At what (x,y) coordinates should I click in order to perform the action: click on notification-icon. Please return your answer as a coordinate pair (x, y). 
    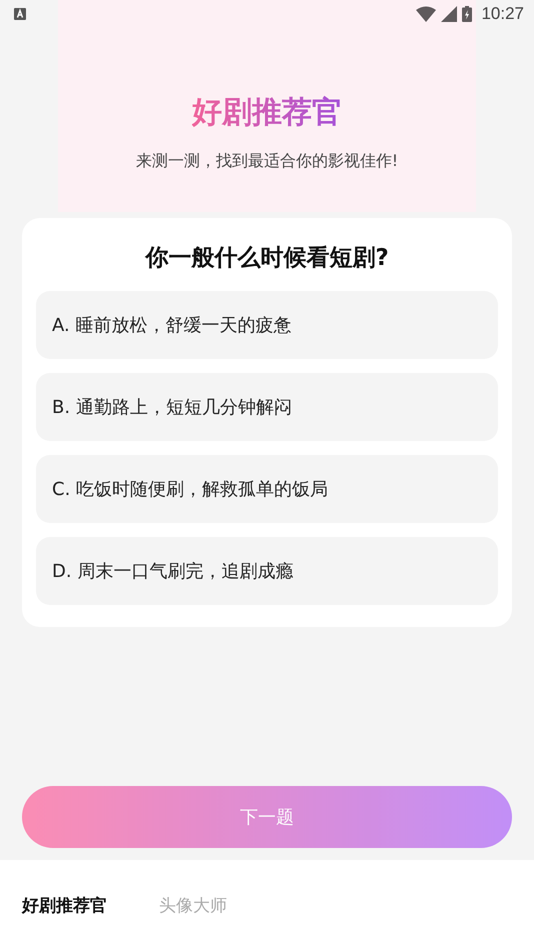
    Looking at the image, I should click on (20, 14).